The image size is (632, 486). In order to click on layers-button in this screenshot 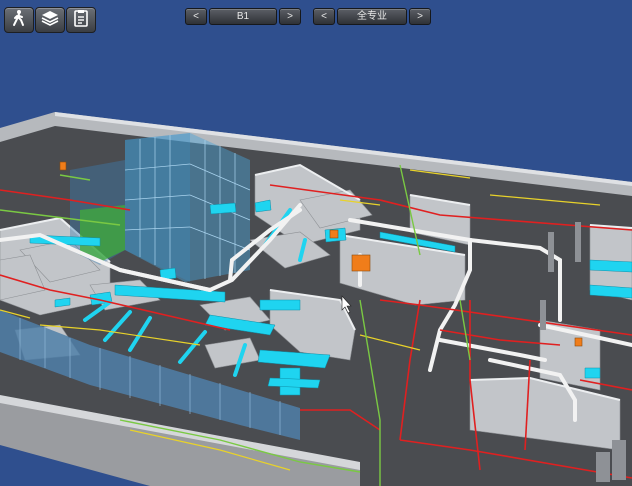, I will do `click(50, 20)`.